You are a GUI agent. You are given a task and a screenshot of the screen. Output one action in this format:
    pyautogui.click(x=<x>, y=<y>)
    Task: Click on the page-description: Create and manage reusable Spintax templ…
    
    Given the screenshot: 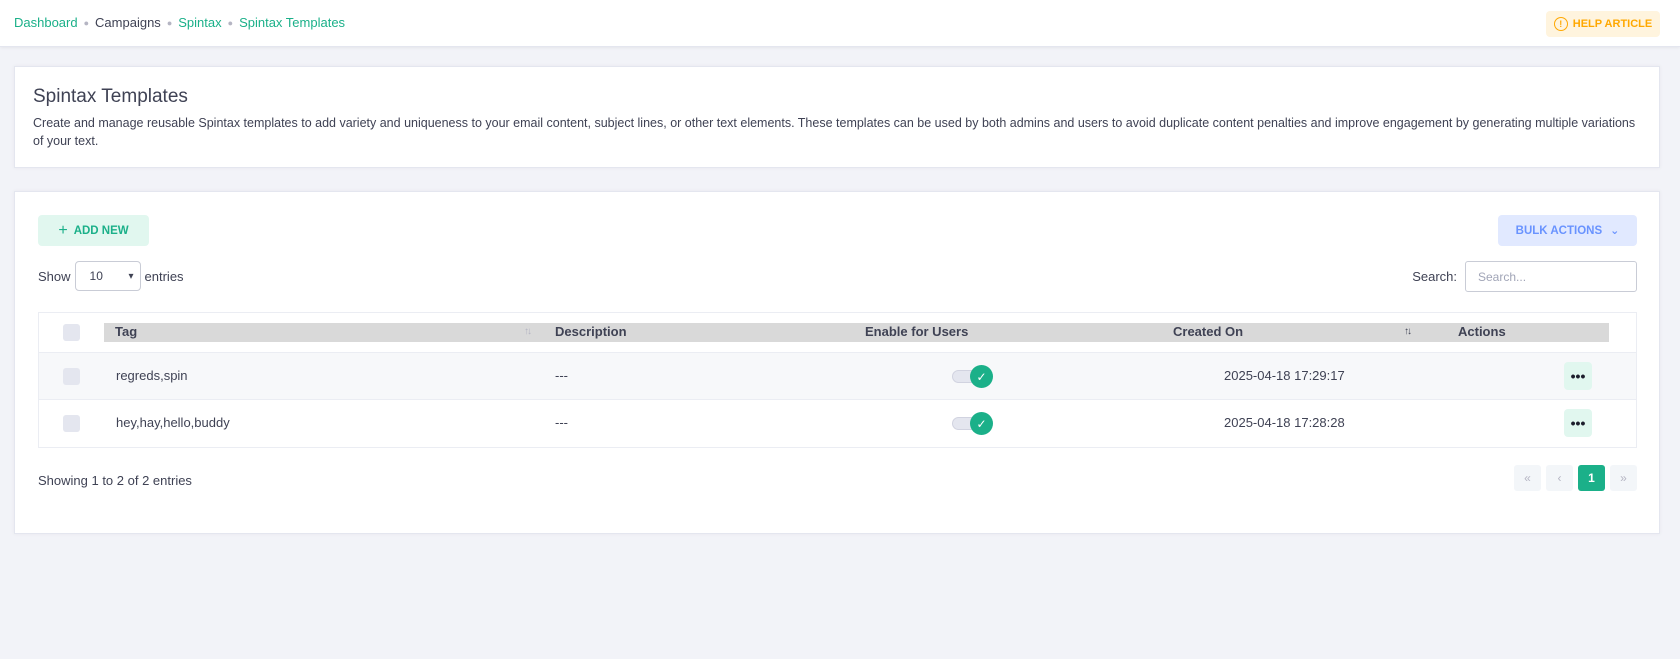 What is the action you would take?
    pyautogui.click(x=834, y=132)
    